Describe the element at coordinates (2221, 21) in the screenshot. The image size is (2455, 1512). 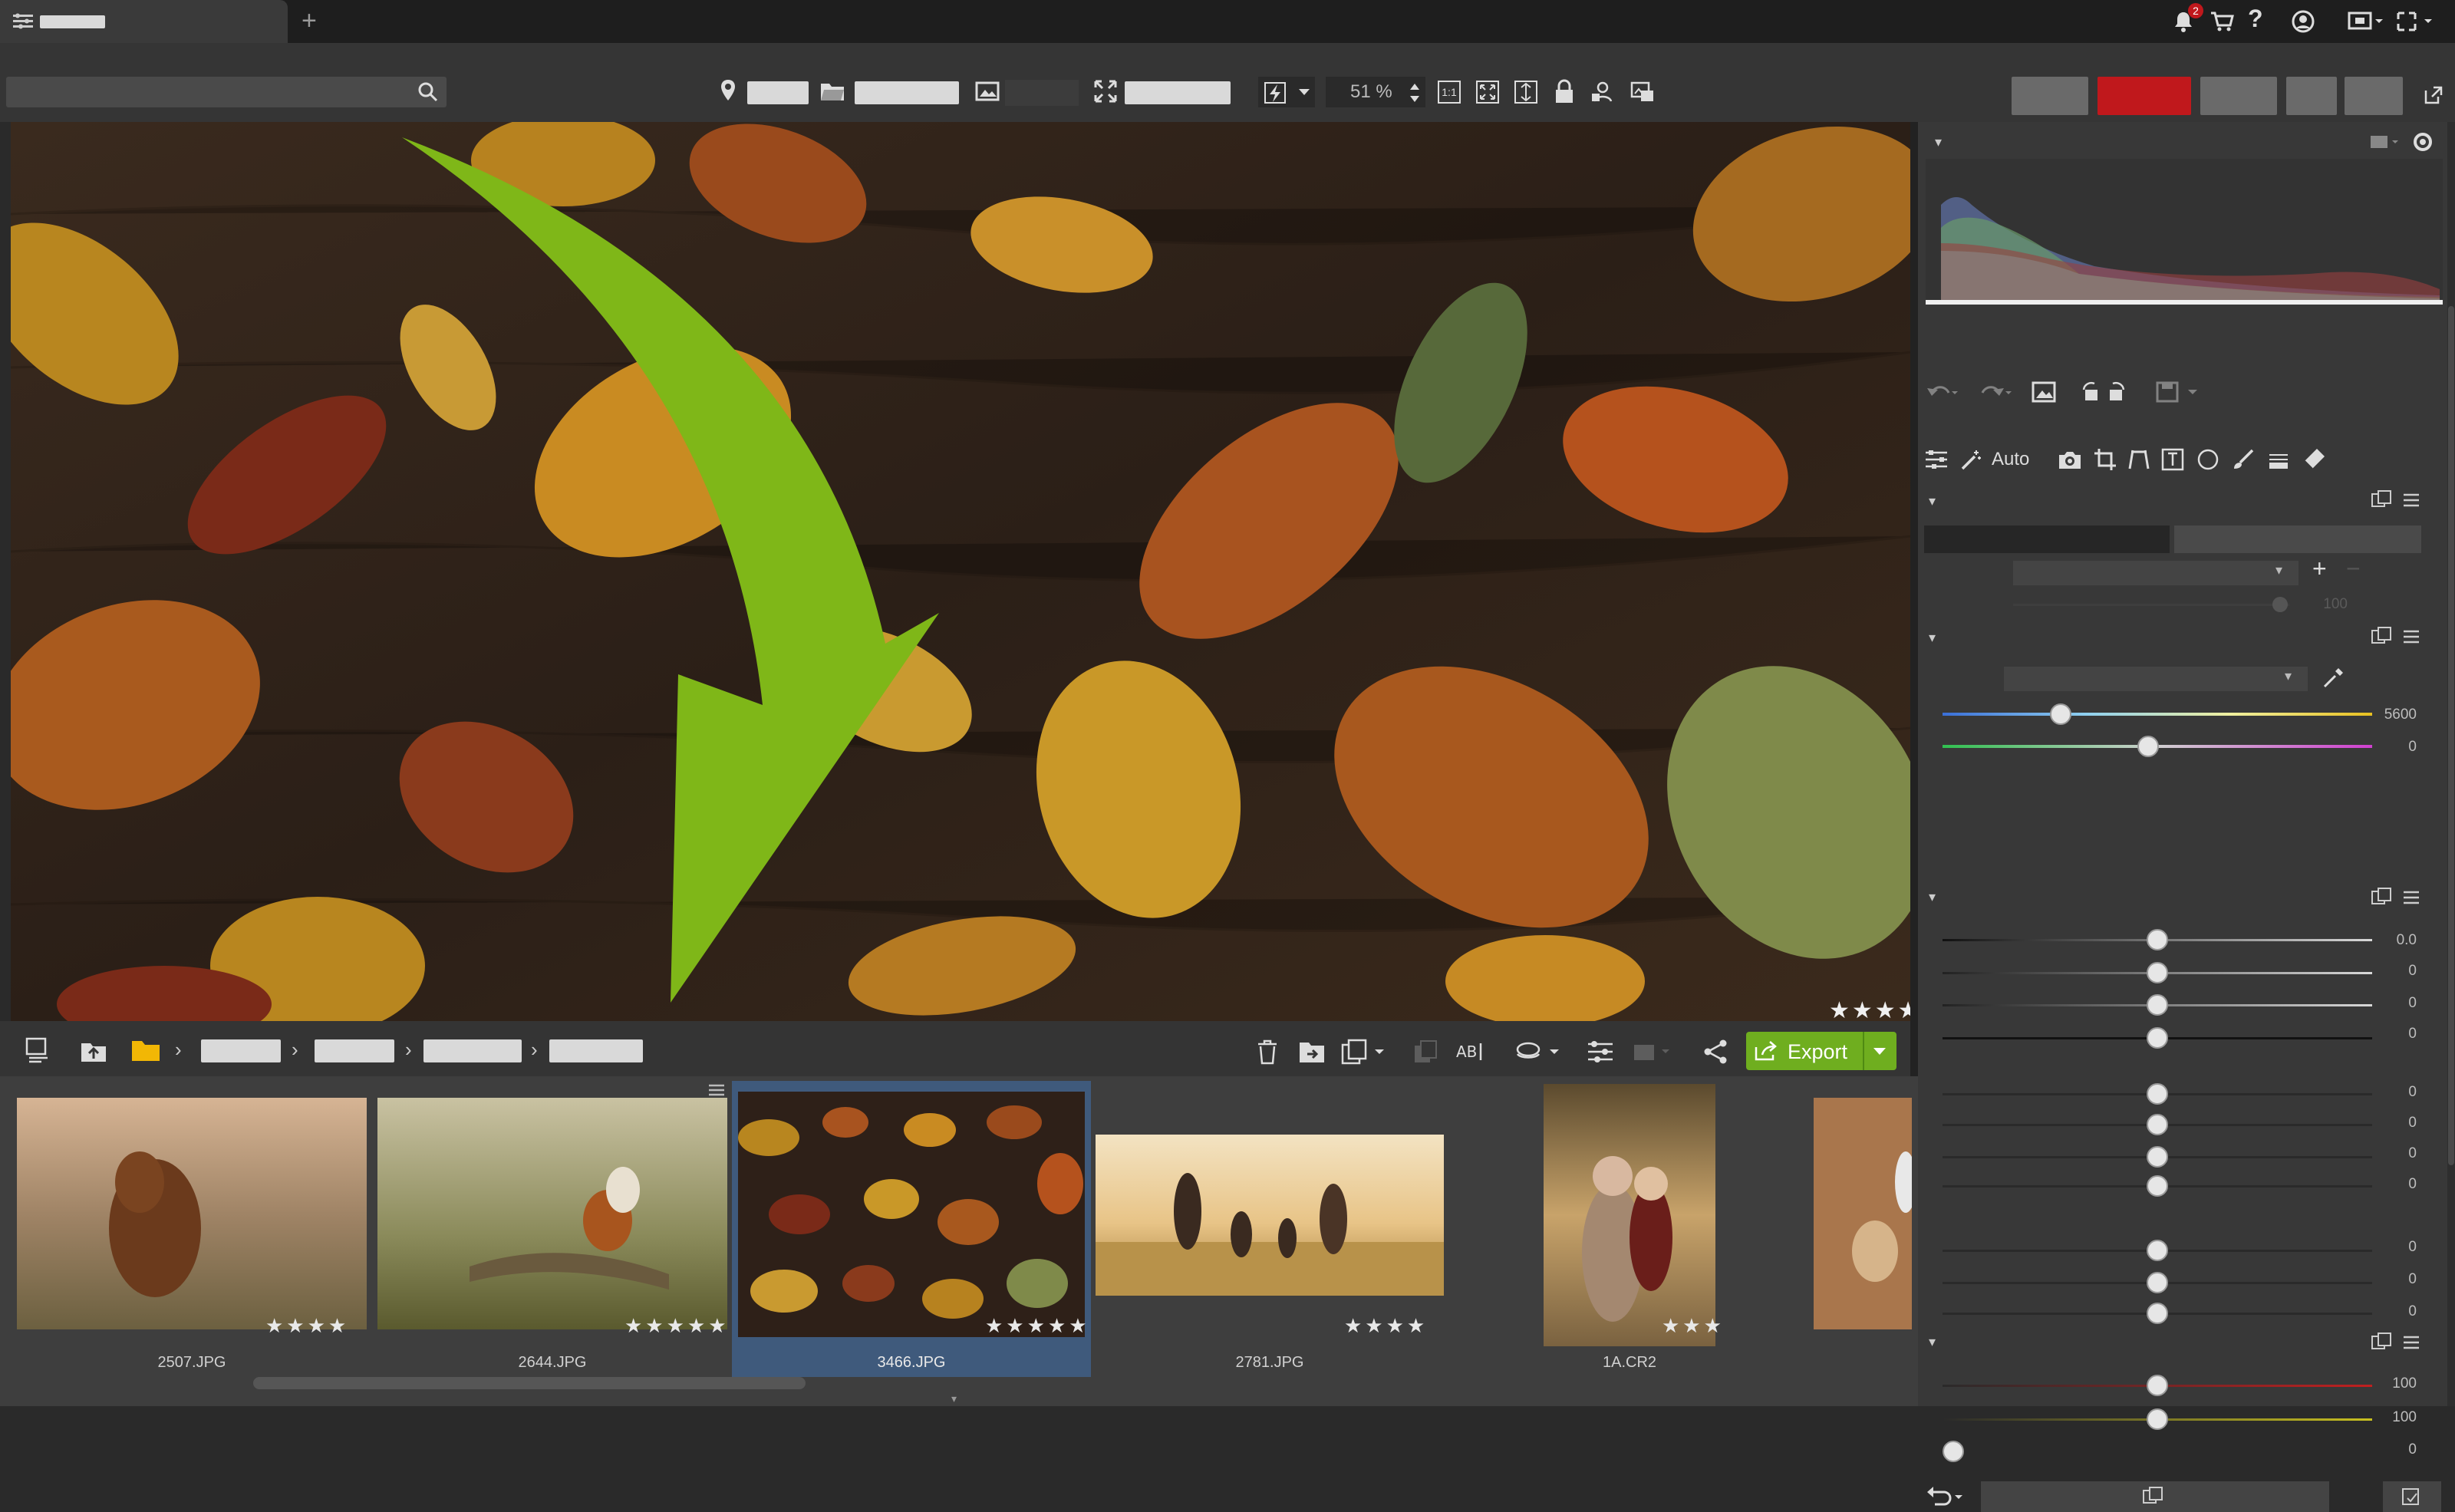
I see `cart-icon` at that location.